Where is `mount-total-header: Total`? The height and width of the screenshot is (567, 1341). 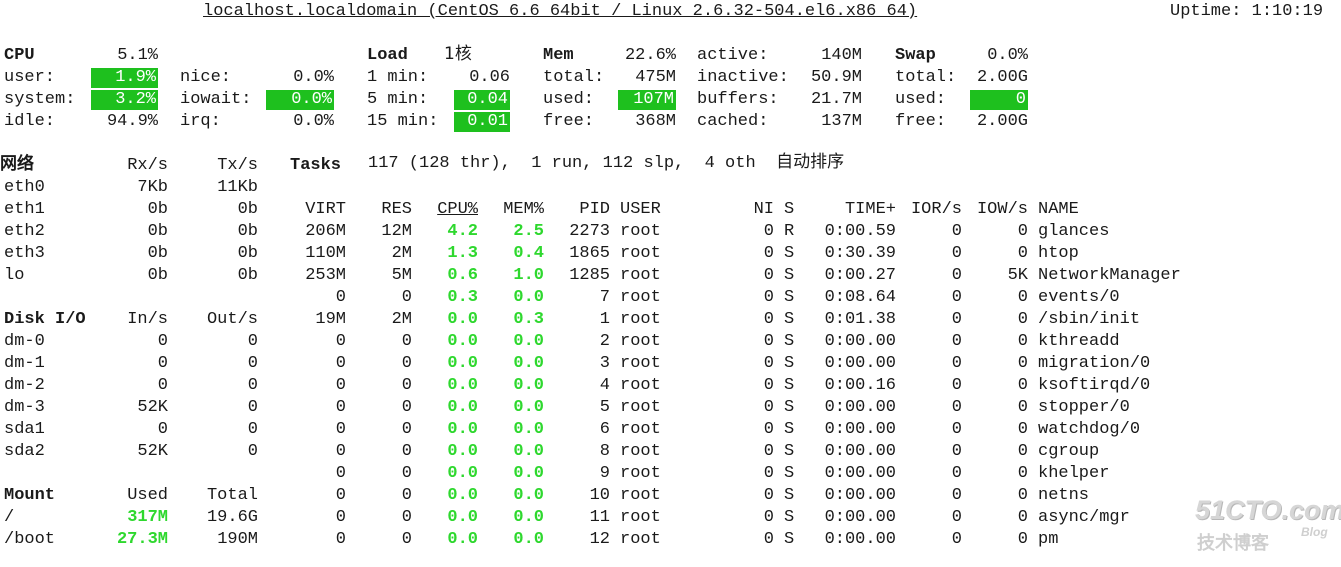 mount-total-header: Total is located at coordinates (232, 495).